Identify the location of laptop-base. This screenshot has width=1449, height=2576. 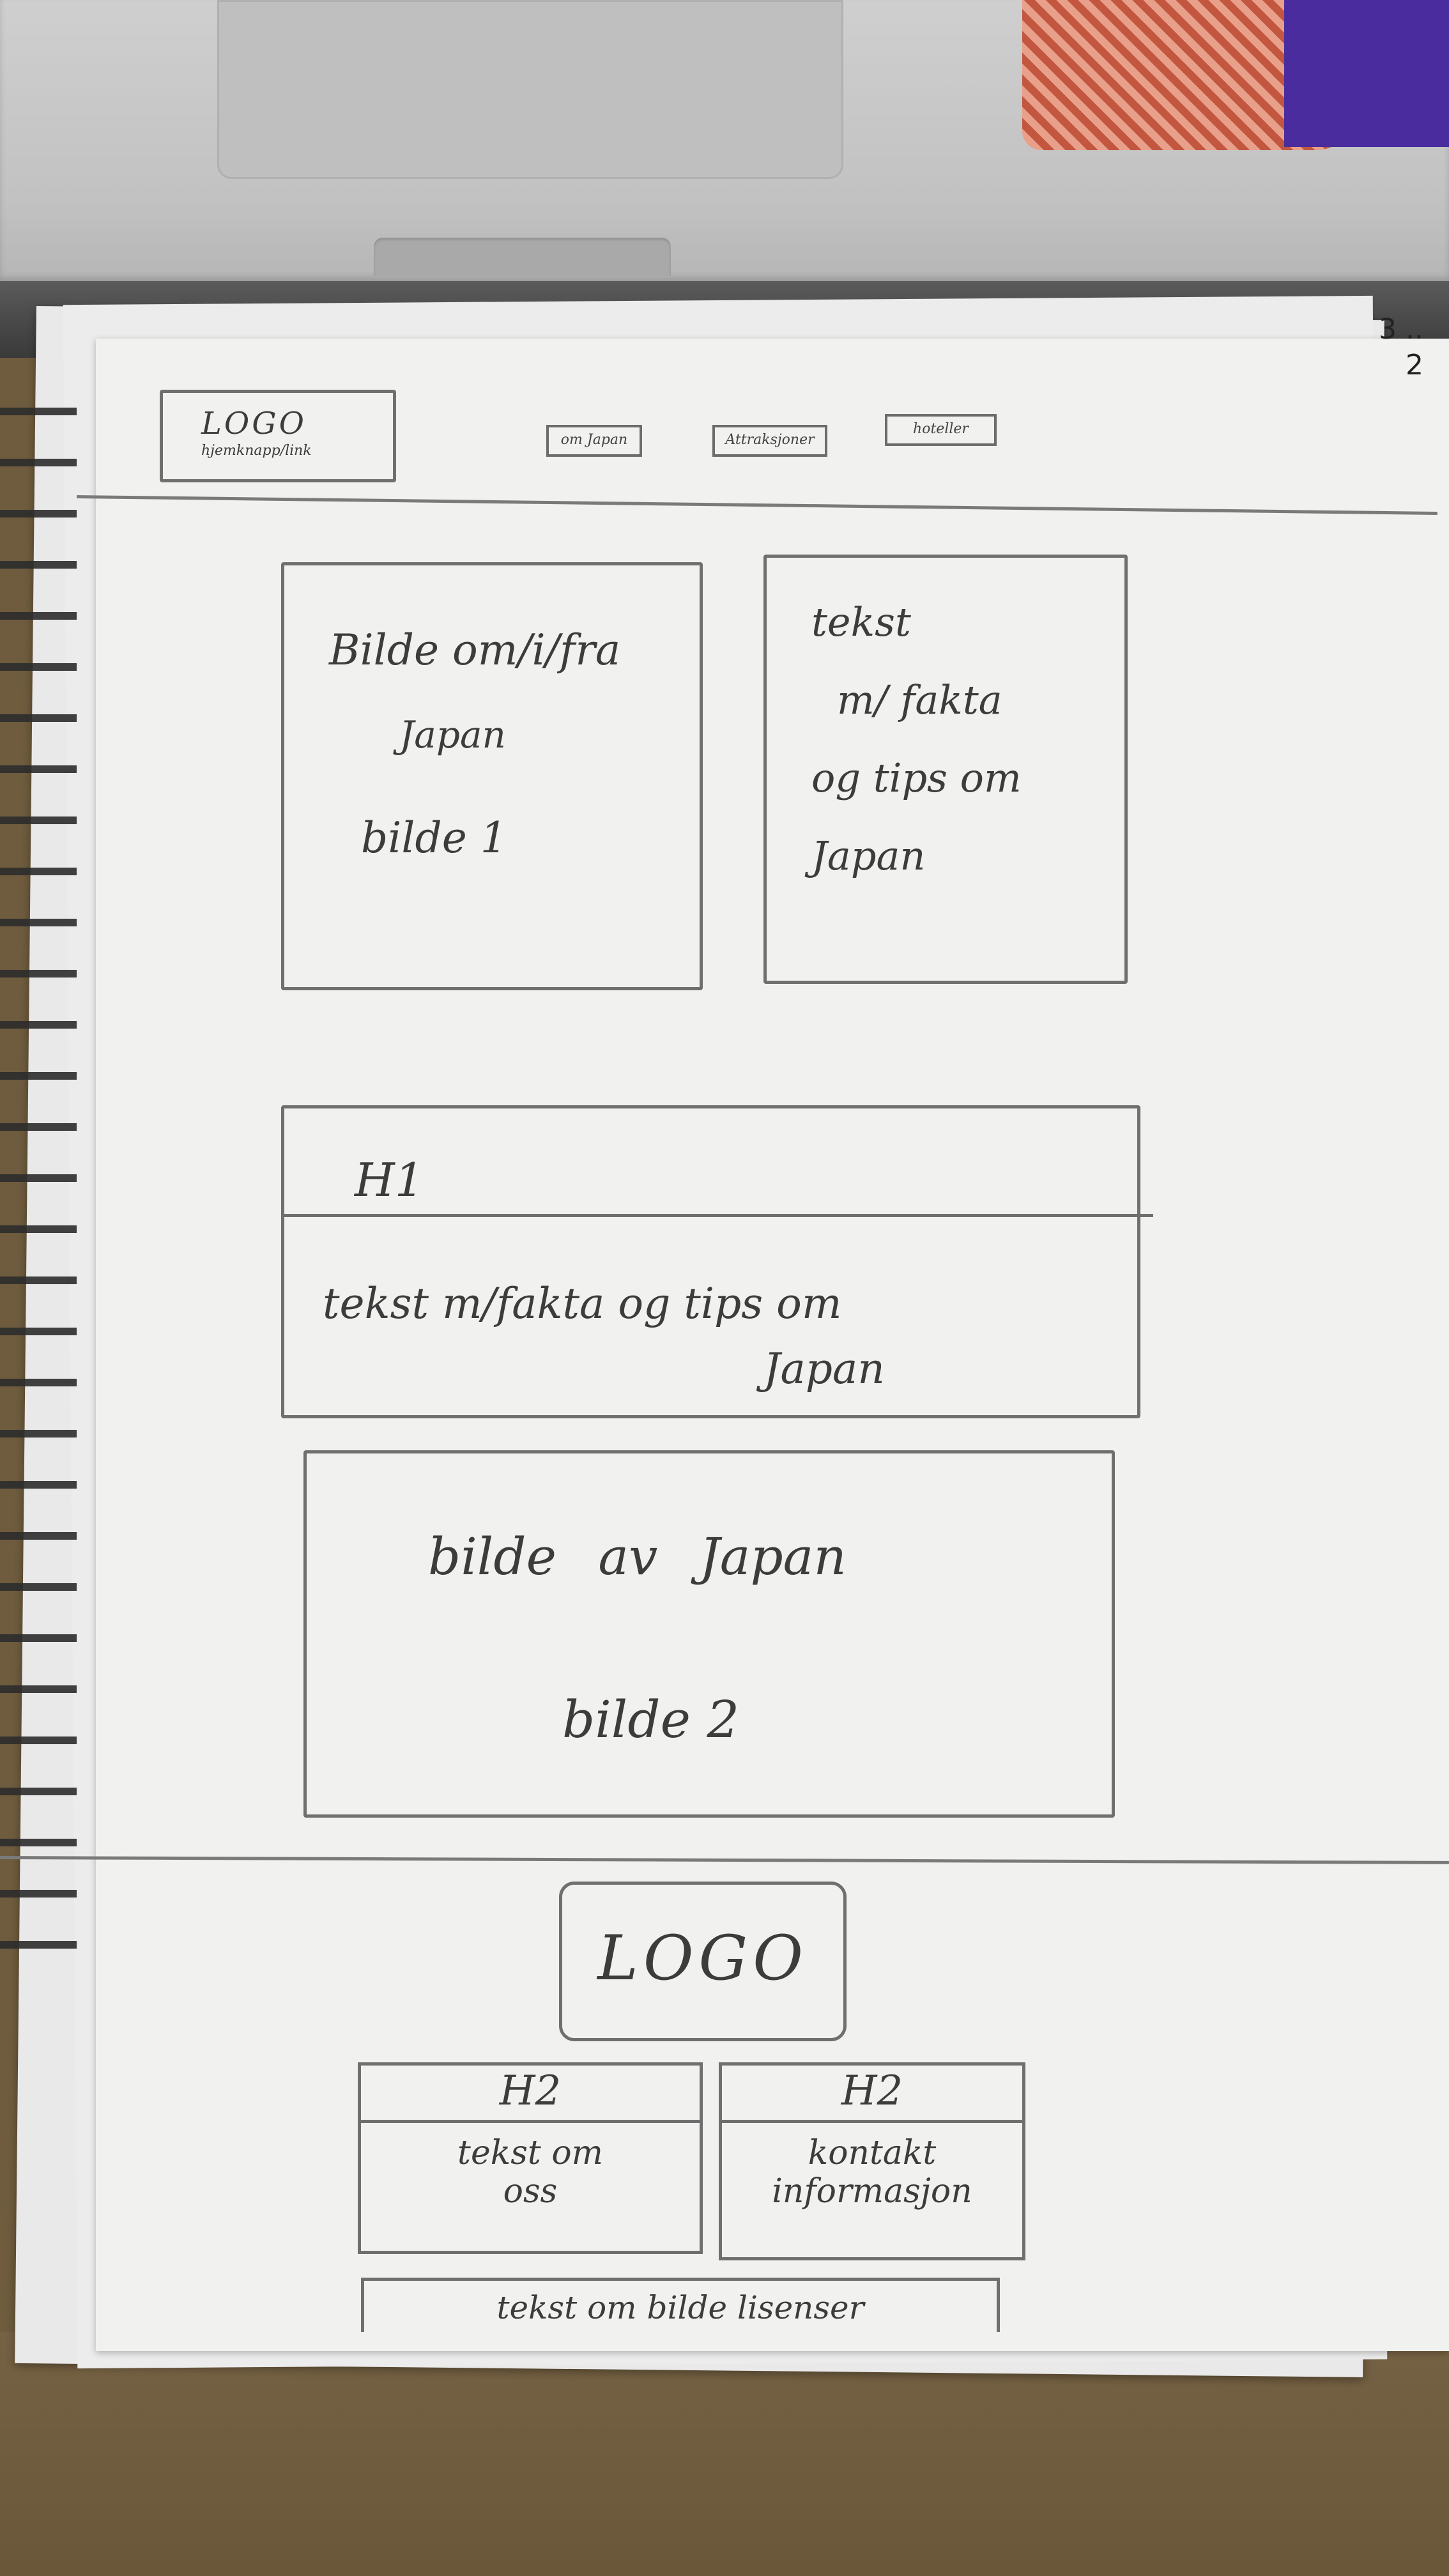
(724, 140).